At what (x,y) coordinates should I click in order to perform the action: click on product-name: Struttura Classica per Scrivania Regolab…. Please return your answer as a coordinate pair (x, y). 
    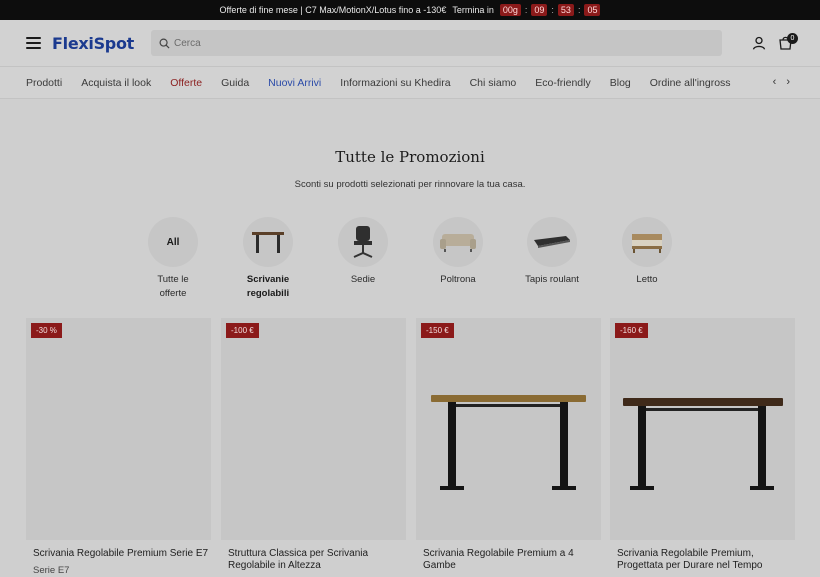
    Looking at the image, I should click on (313, 559).